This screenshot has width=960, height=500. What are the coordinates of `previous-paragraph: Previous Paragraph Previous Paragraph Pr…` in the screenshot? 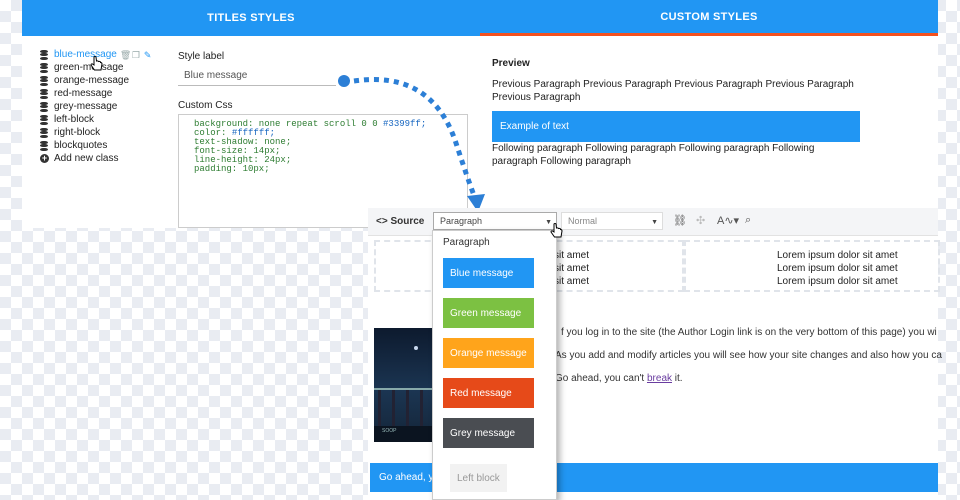 It's located at (673, 91).